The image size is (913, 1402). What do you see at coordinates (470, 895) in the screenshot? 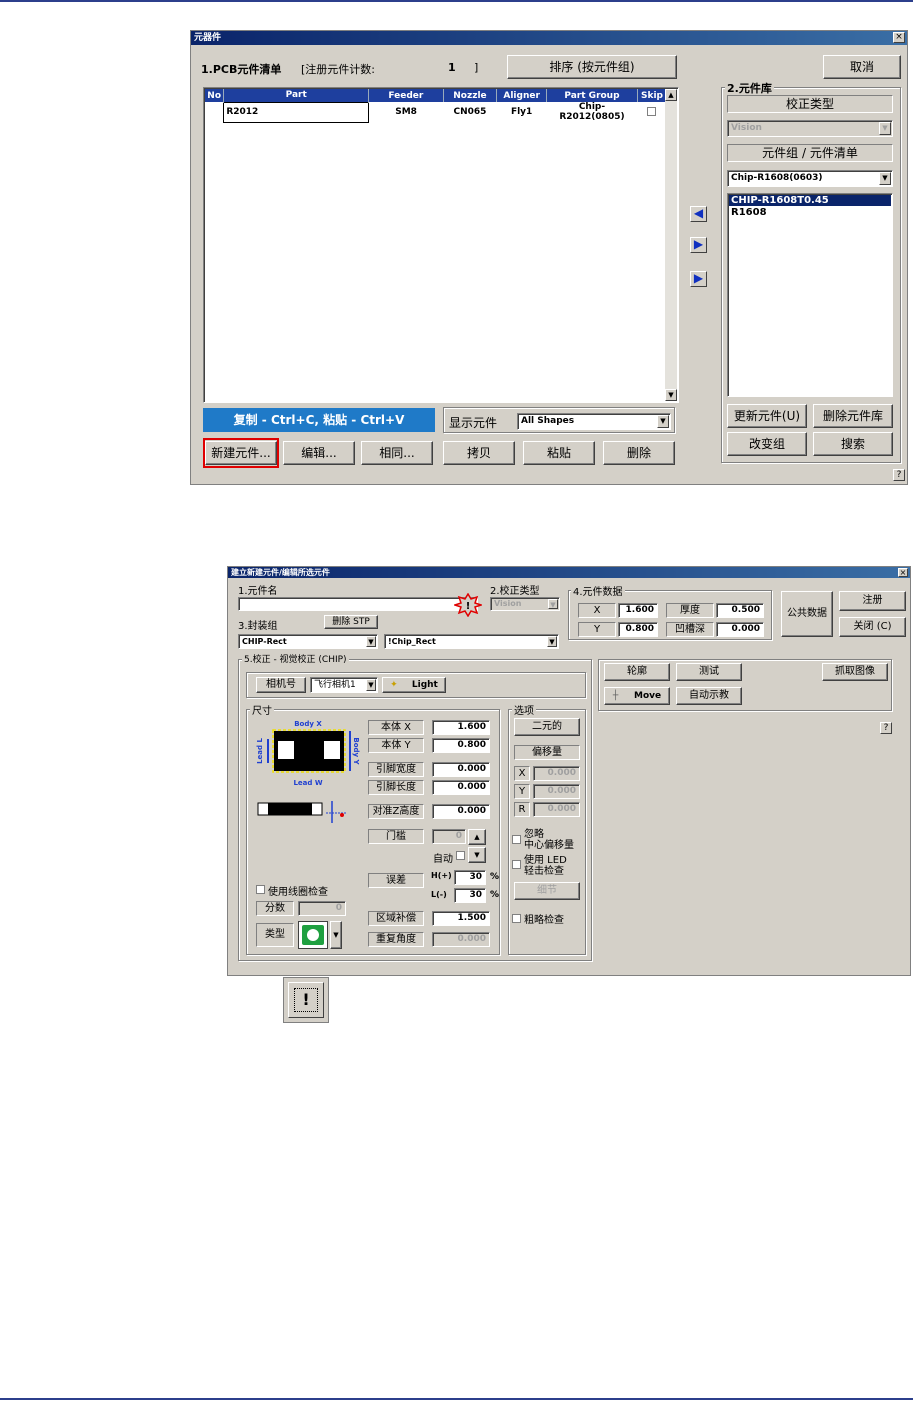
I see `l-field: 30` at bounding box center [470, 895].